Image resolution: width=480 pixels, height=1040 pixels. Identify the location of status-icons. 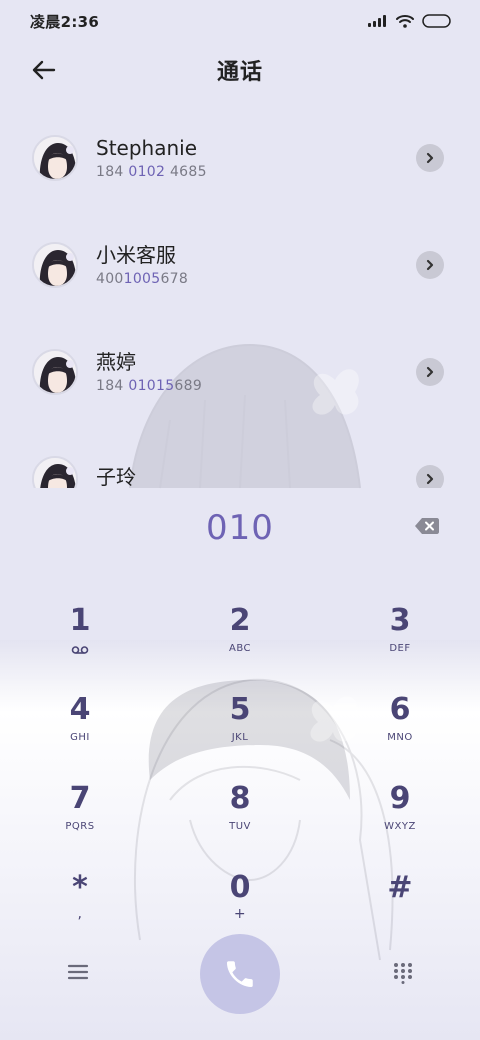
(410, 21).